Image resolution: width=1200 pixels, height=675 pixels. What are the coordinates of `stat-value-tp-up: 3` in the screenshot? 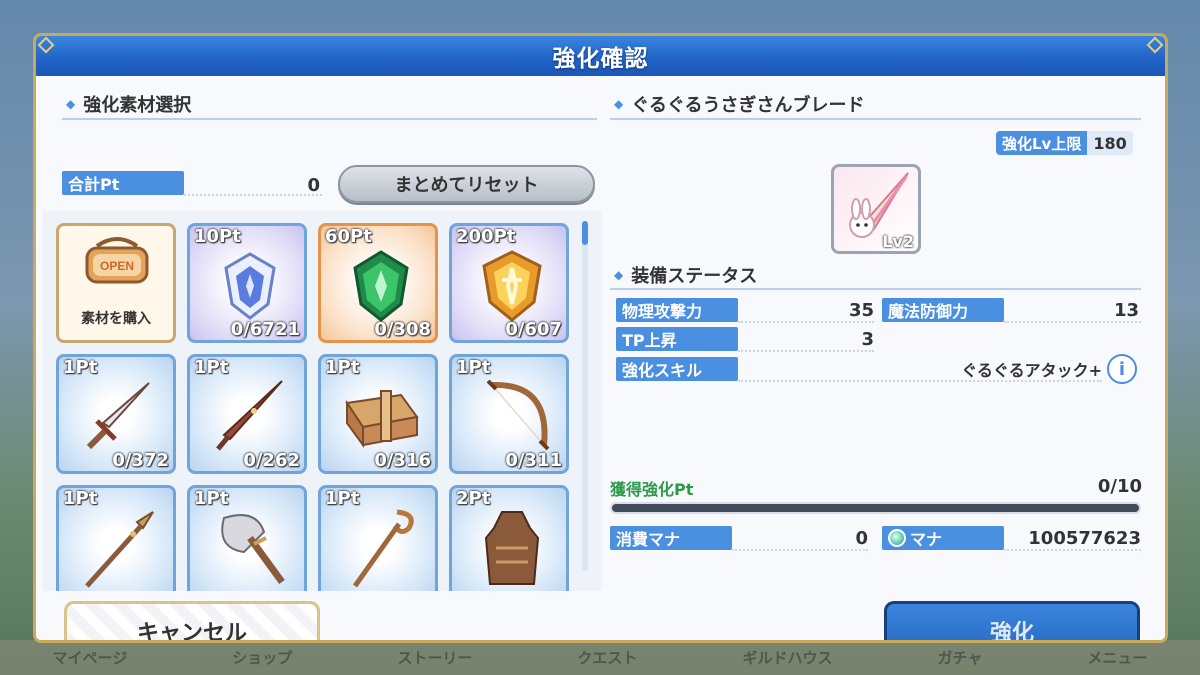 It's located at (867, 339).